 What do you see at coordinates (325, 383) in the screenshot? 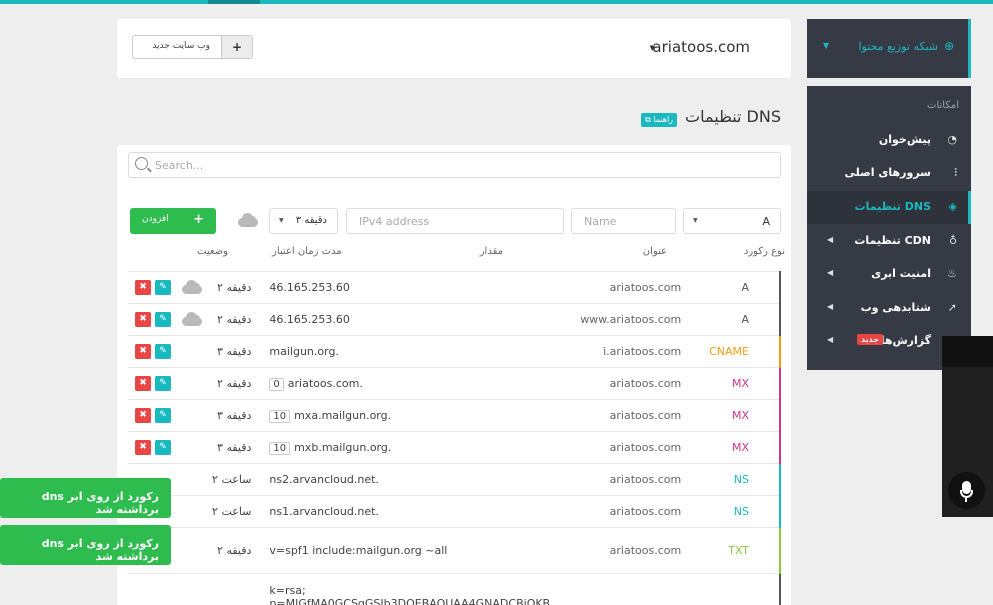
I see `record-value-text: ariatoos.com.` at bounding box center [325, 383].